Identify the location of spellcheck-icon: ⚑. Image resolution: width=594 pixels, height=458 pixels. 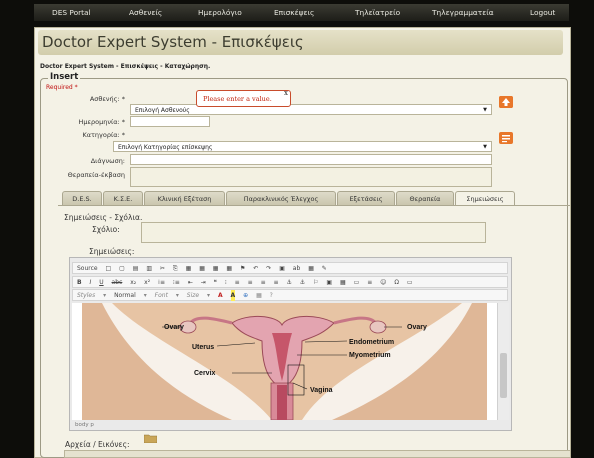
(242, 268).